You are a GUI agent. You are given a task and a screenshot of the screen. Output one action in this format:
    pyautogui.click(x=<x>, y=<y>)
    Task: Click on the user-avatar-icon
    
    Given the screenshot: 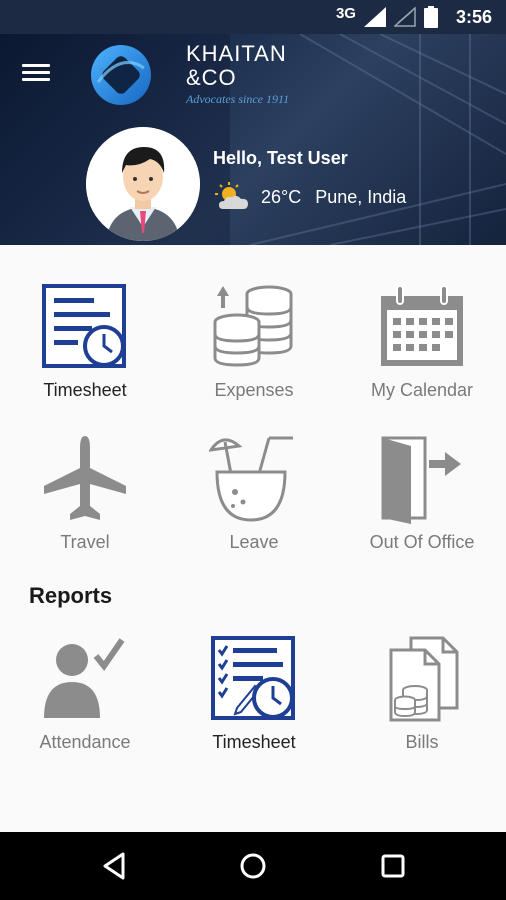 What is the action you would take?
    pyautogui.click(x=143, y=184)
    